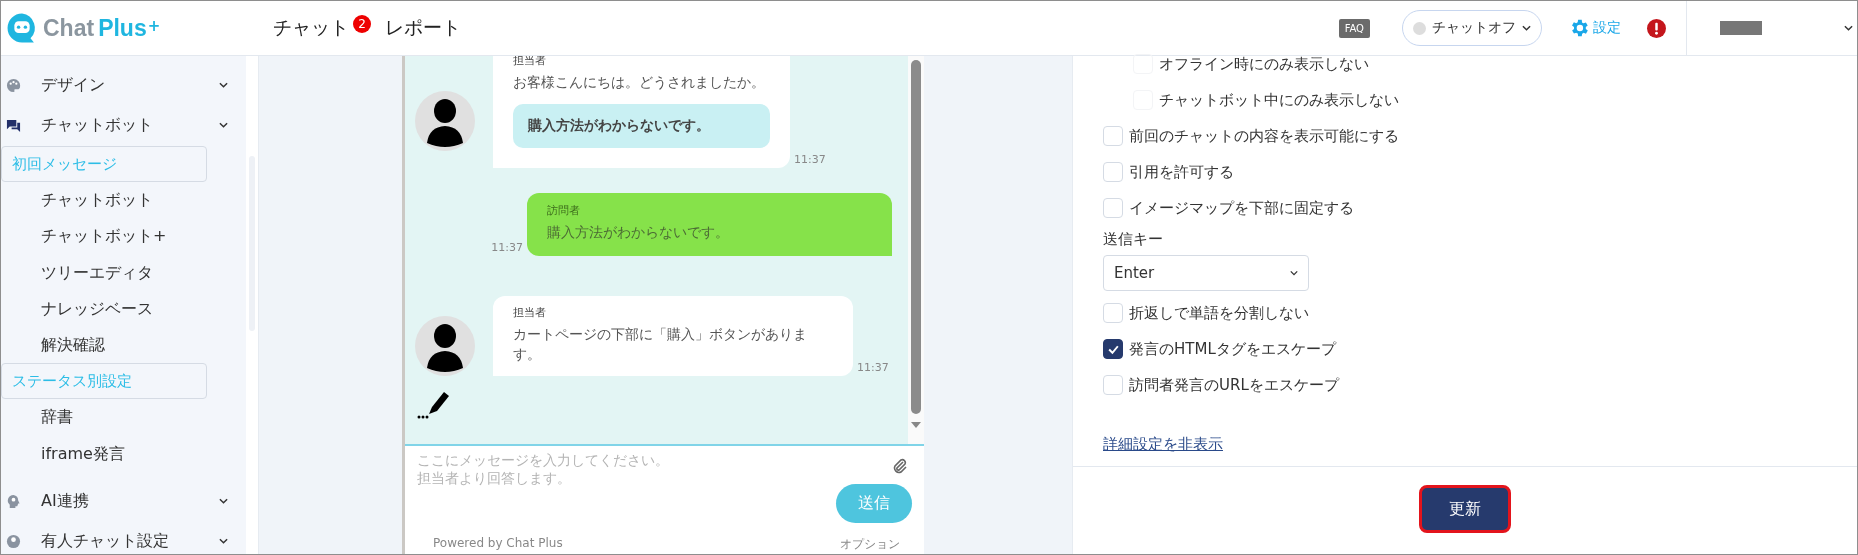 Image resolution: width=1858 pixels, height=555 pixels. What do you see at coordinates (122, 28) in the screenshot?
I see `logo-text: Plus` at bounding box center [122, 28].